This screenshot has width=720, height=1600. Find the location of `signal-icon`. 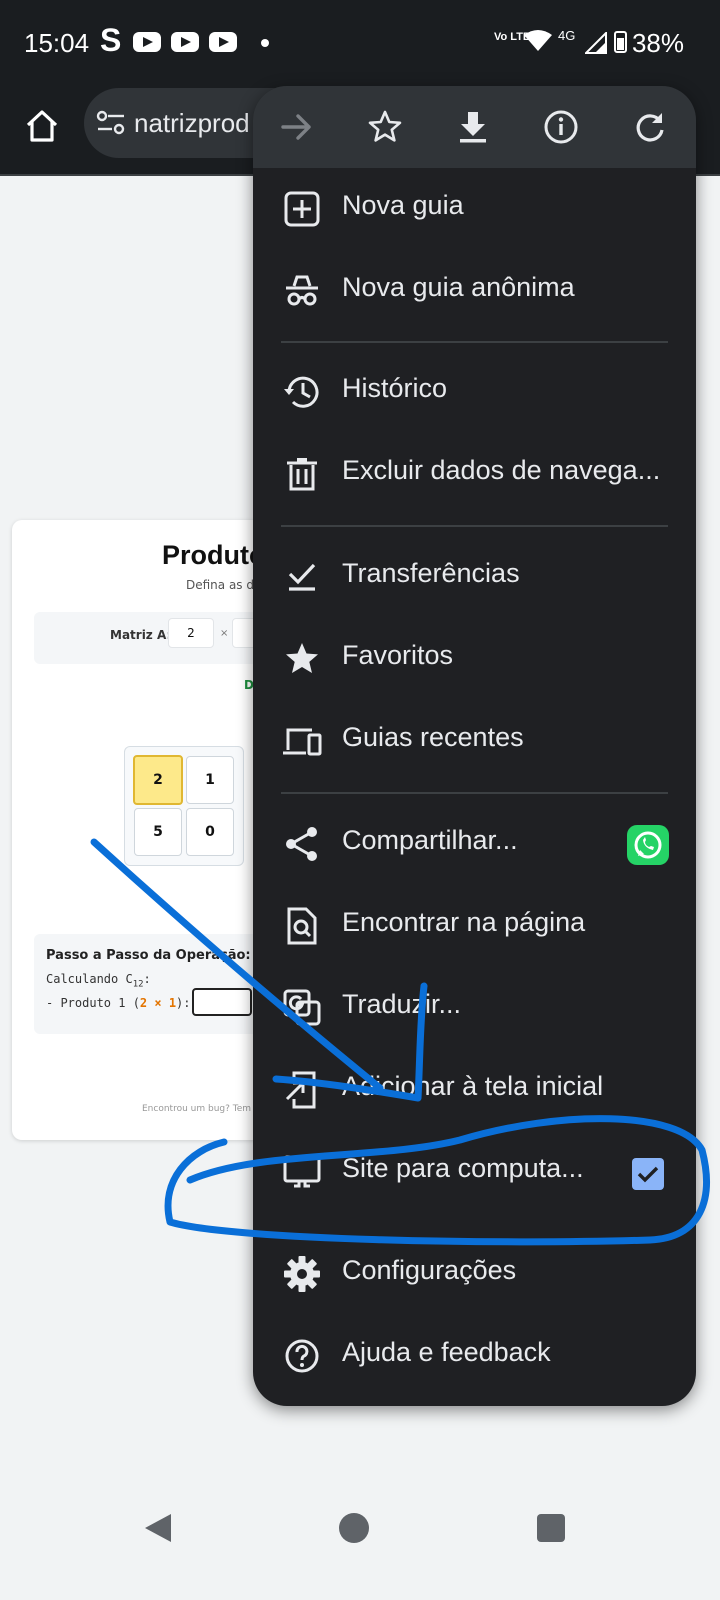

signal-icon is located at coordinates (596, 43).